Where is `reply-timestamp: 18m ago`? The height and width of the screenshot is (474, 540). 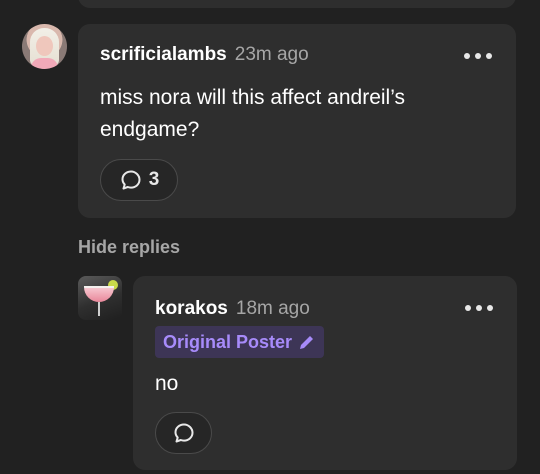
reply-timestamp: 18m ago is located at coordinates (272, 308).